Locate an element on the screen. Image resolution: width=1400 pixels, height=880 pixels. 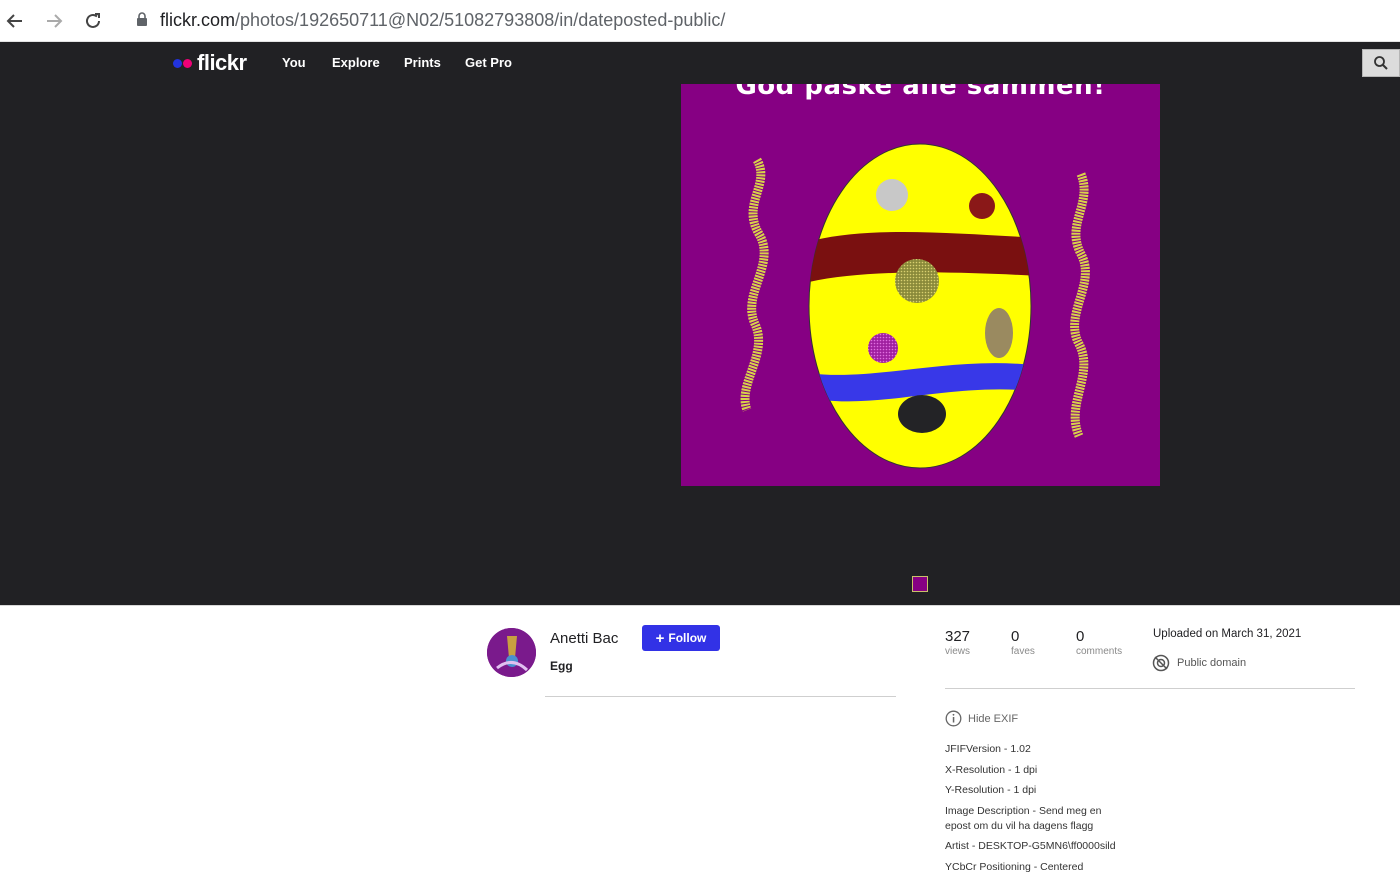
easter-egg-illustration is located at coordinates (915, 306).